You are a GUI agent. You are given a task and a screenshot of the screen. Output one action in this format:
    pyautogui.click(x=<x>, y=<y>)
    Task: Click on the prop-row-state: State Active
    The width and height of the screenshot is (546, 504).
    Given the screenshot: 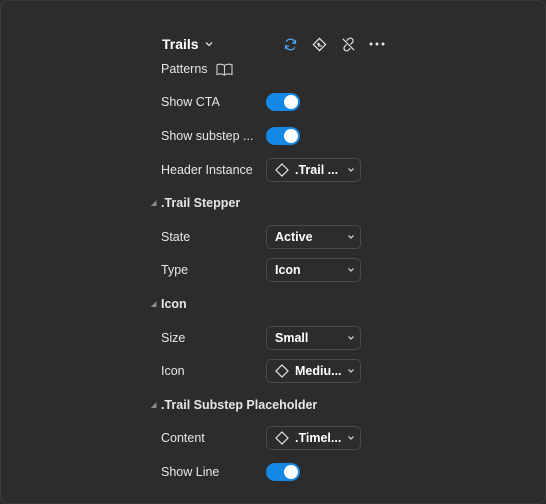 What is the action you would take?
    pyautogui.click(x=291, y=237)
    